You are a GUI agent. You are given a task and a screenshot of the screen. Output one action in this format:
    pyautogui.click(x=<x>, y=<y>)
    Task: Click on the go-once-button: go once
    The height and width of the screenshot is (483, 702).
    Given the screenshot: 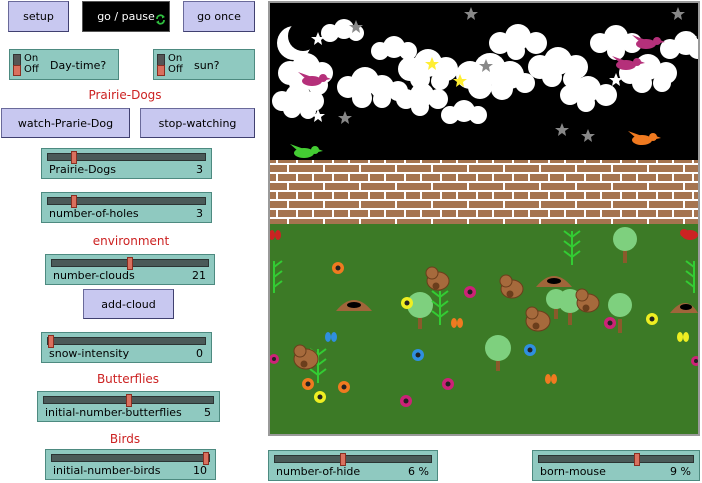 What is the action you would take?
    pyautogui.click(x=219, y=16)
    